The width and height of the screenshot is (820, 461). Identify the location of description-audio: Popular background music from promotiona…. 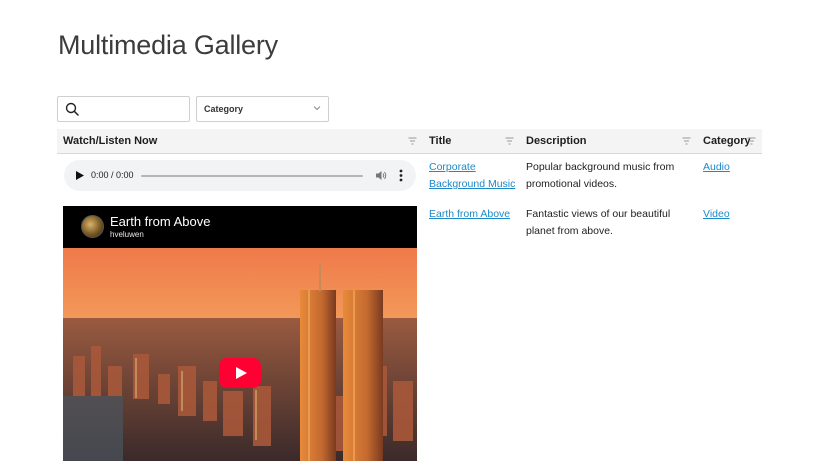
(600, 176).